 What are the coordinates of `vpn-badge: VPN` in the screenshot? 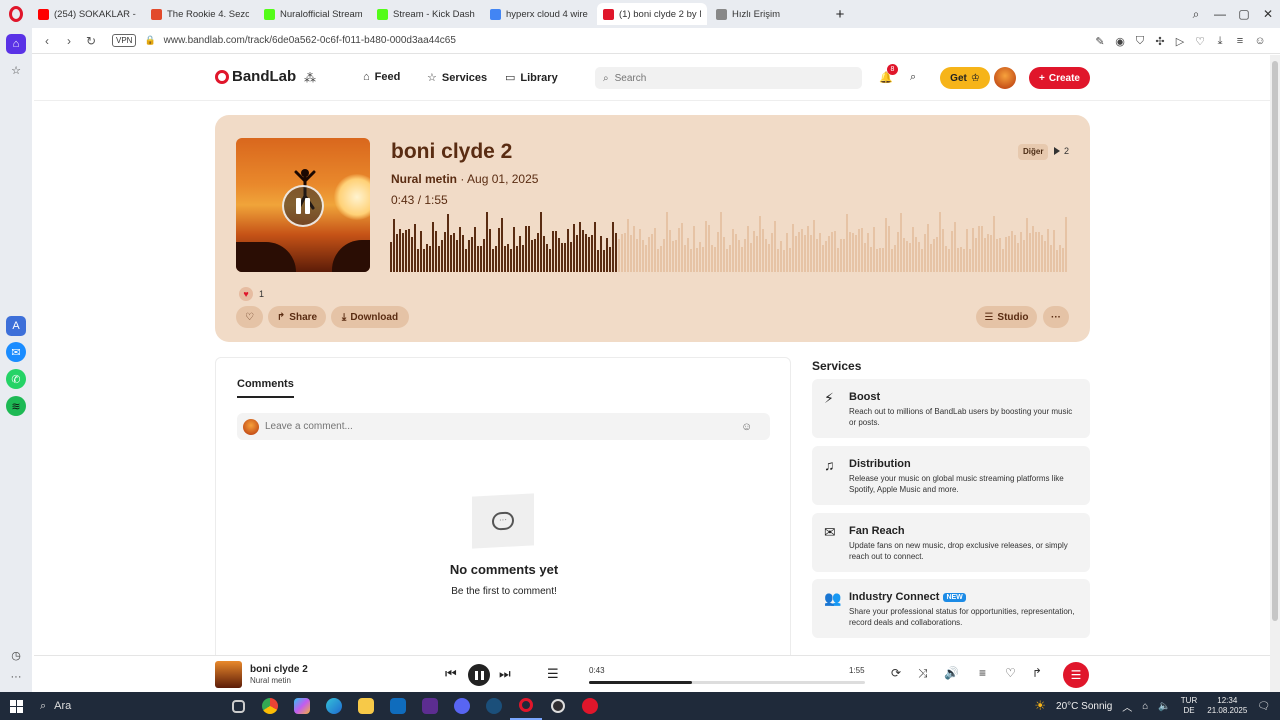 It's located at (124, 40).